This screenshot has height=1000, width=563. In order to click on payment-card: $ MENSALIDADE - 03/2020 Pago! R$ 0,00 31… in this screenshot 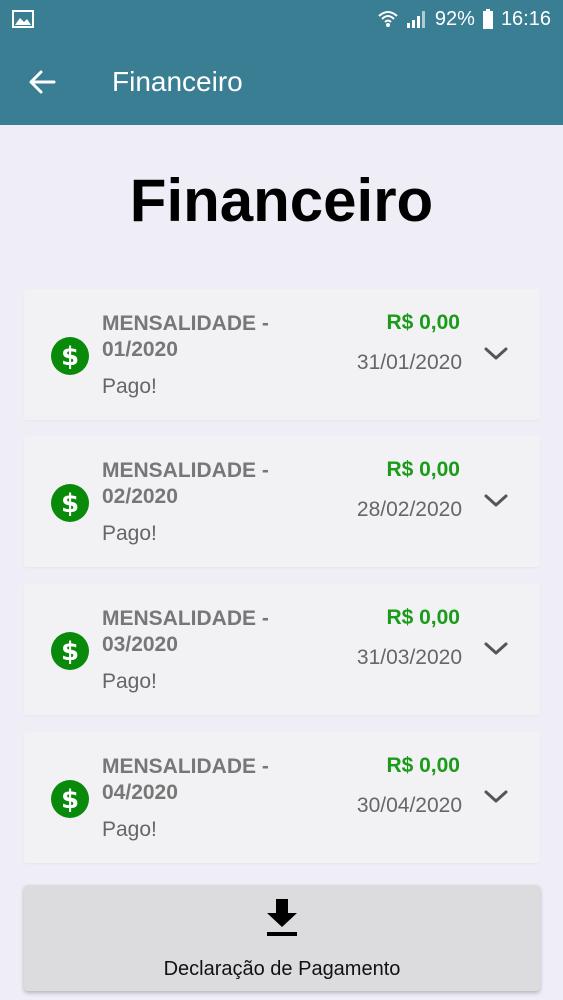, I will do `click(282, 649)`.